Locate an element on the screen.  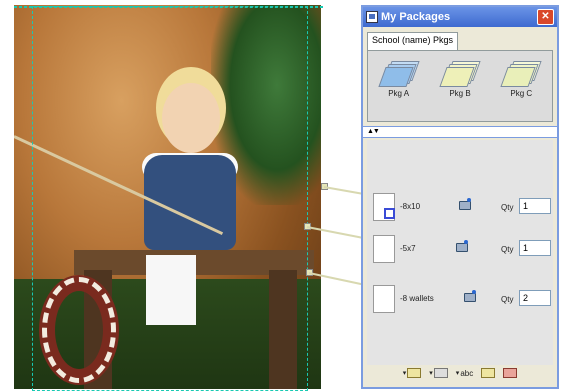
package-label: Pkg C is located at coordinates (521, 93).